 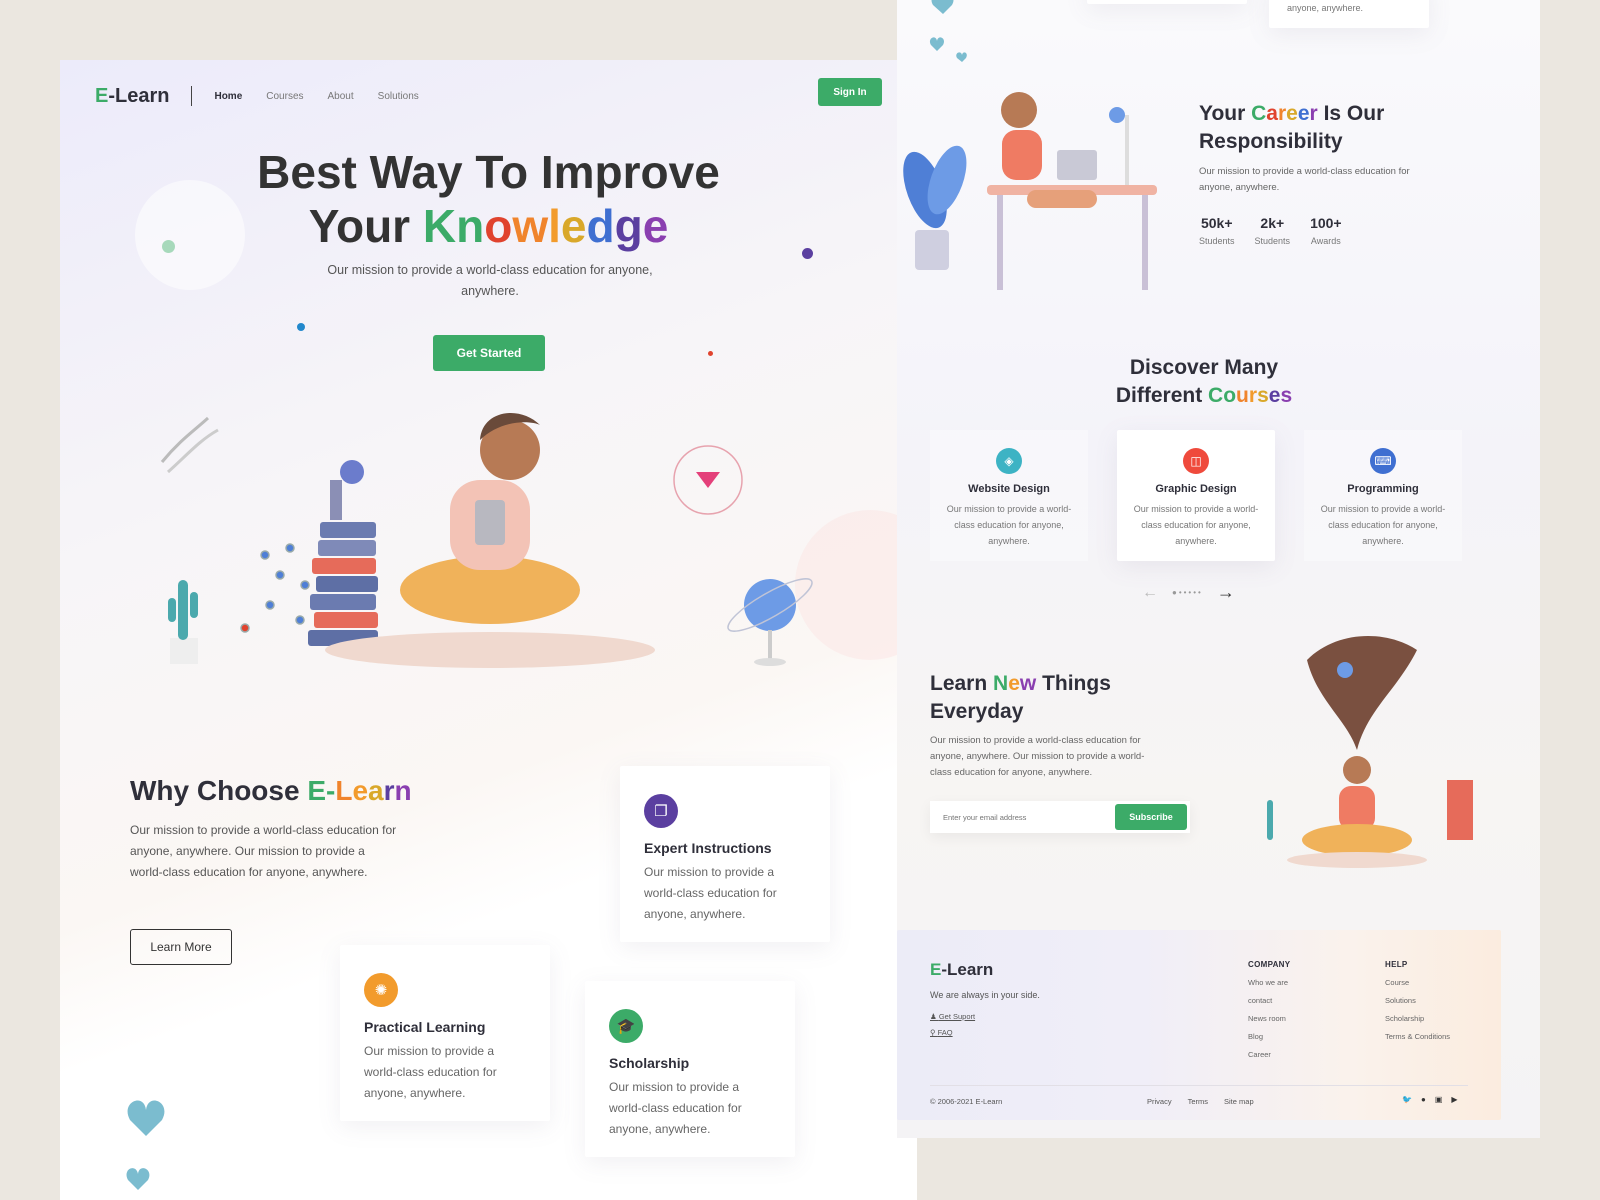 What do you see at coordinates (661, 811) in the screenshot?
I see `layers-icon: ❐` at bounding box center [661, 811].